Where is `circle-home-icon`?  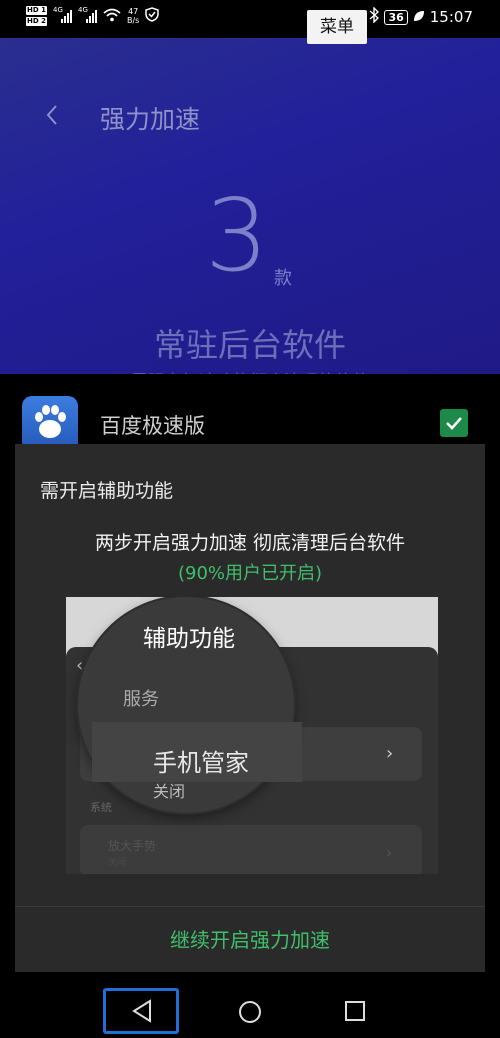
circle-home-icon is located at coordinates (250, 1012).